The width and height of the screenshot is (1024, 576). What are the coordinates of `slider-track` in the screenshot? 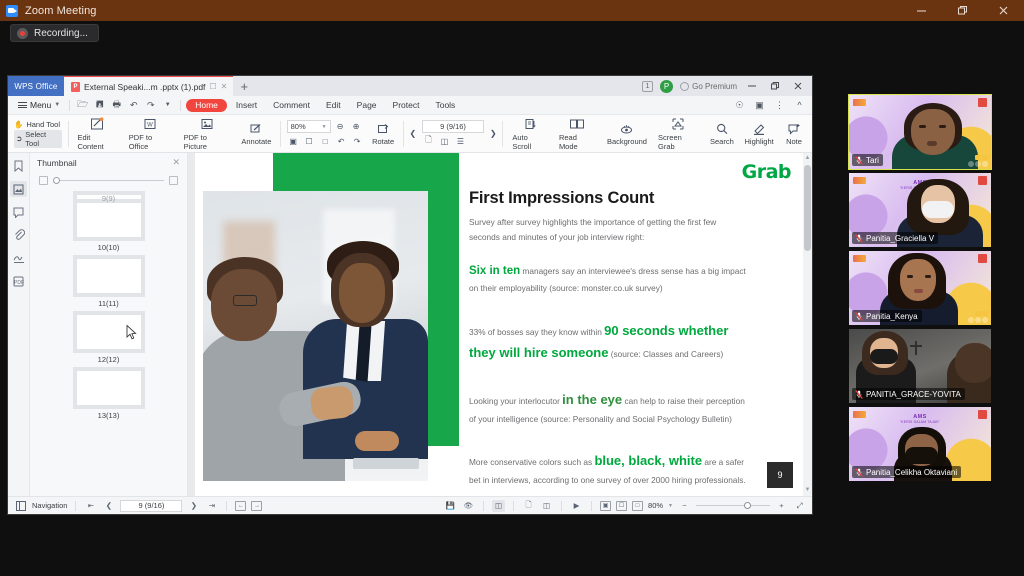 It's located at (108, 180).